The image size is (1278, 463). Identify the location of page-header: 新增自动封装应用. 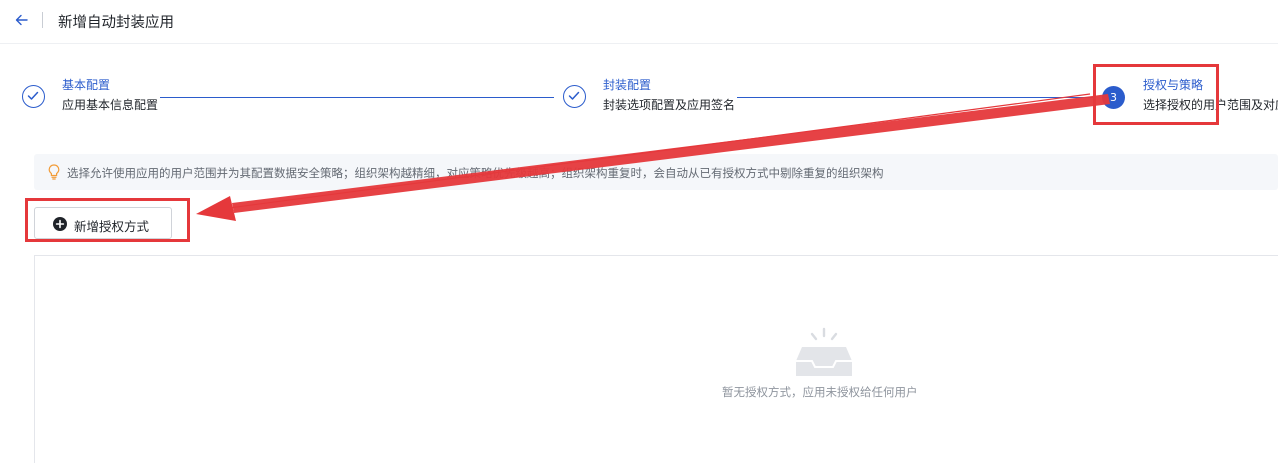
(639, 22).